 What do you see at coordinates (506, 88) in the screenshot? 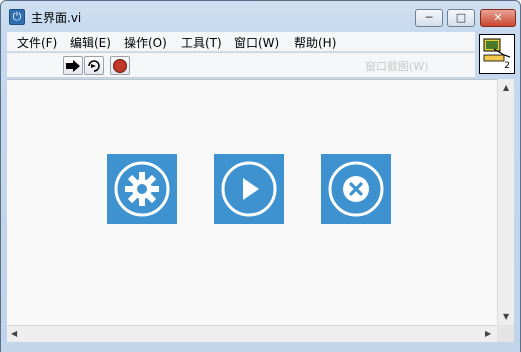
I see `scroll-up-icon: ▲` at bounding box center [506, 88].